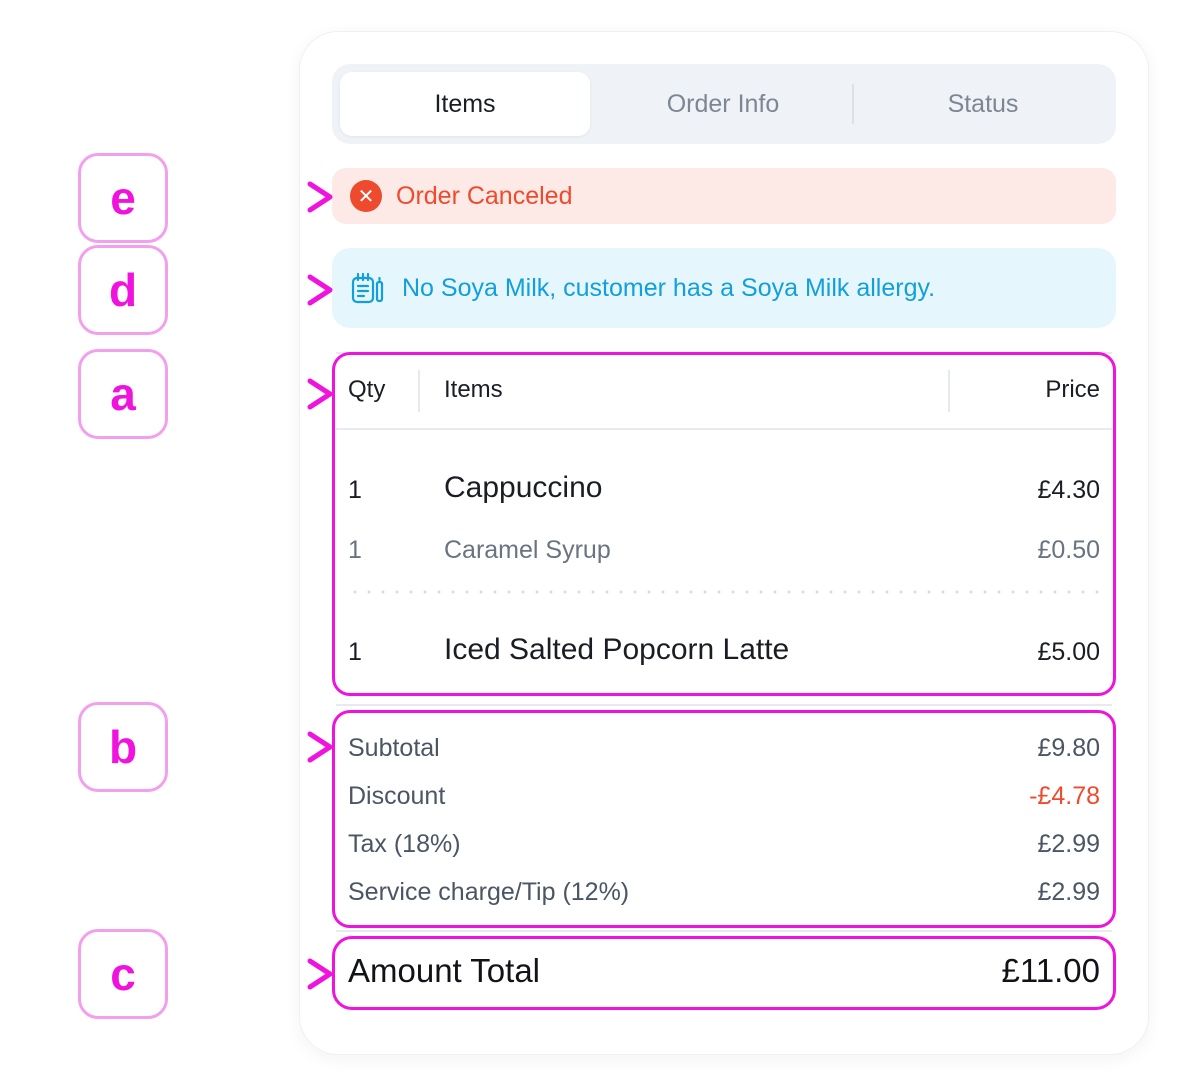 The width and height of the screenshot is (1180, 1086). Describe the element at coordinates (250, 394) in the screenshot. I see `arrow-a` at that location.